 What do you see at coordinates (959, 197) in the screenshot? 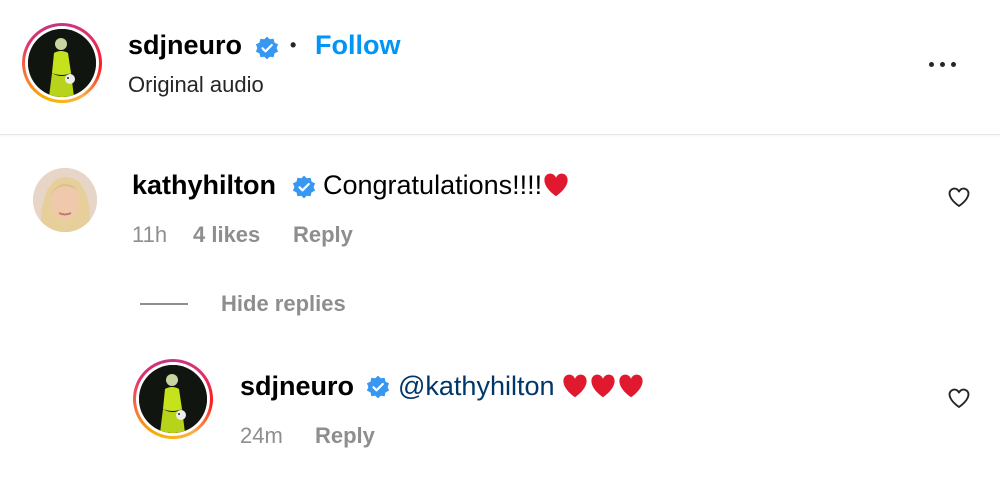
I see `like-comment-heart-icon` at bounding box center [959, 197].